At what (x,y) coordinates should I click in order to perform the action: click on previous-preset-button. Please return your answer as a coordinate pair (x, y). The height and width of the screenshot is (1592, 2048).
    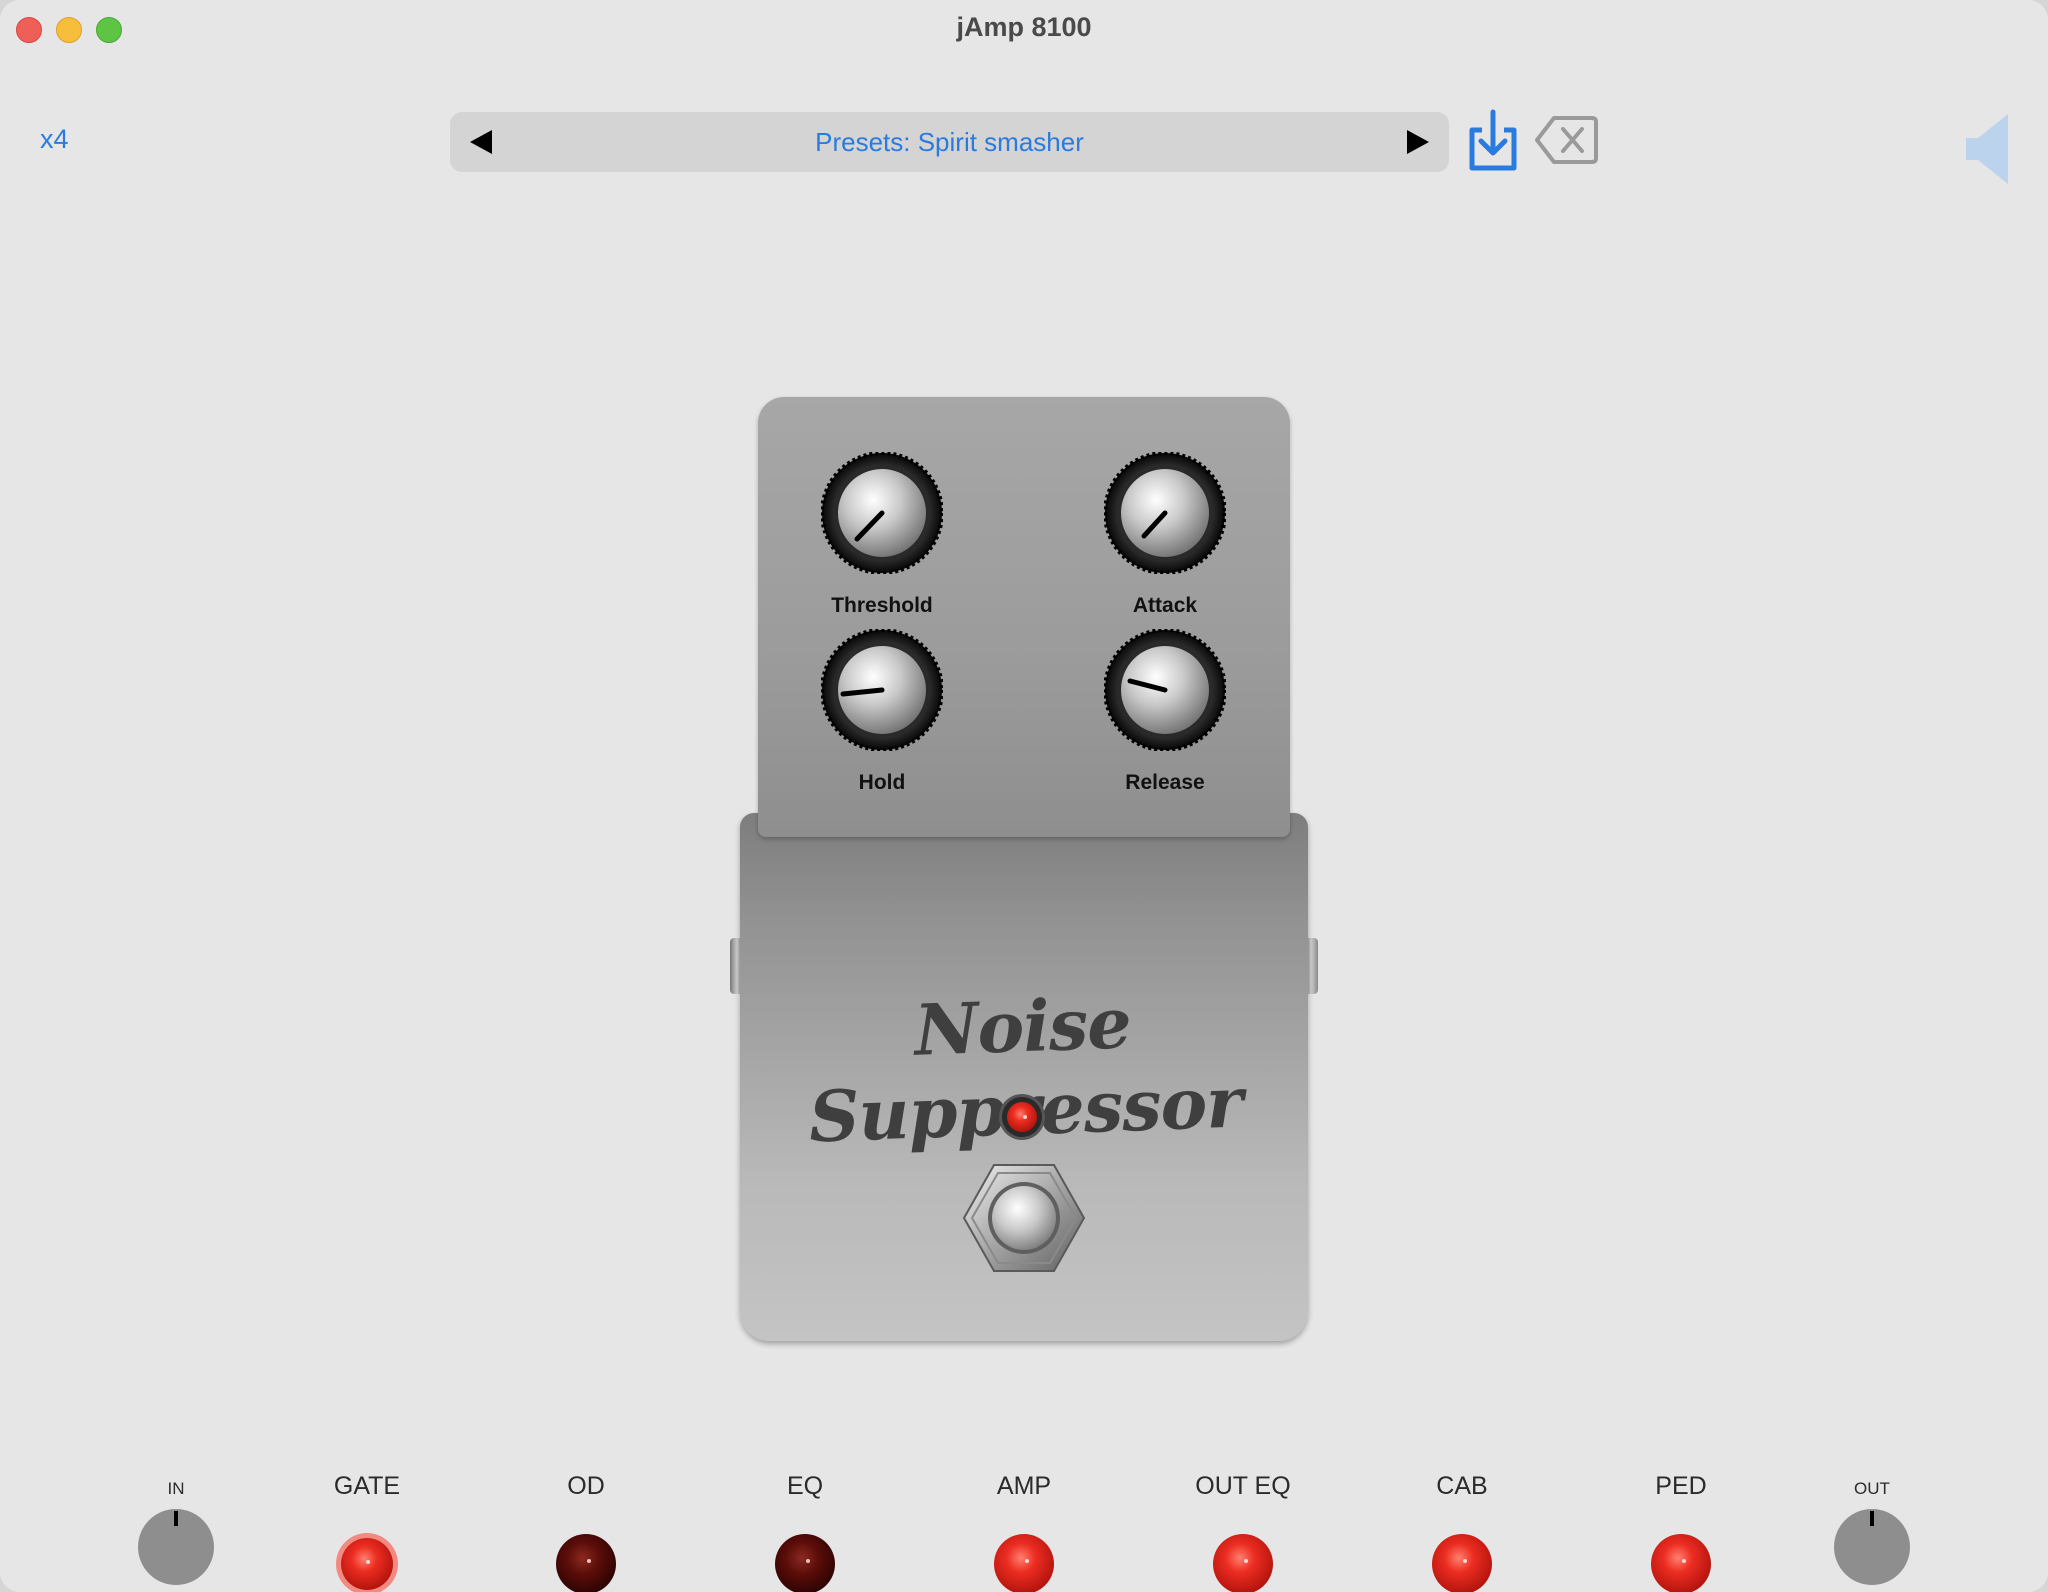
    Looking at the image, I should click on (482, 142).